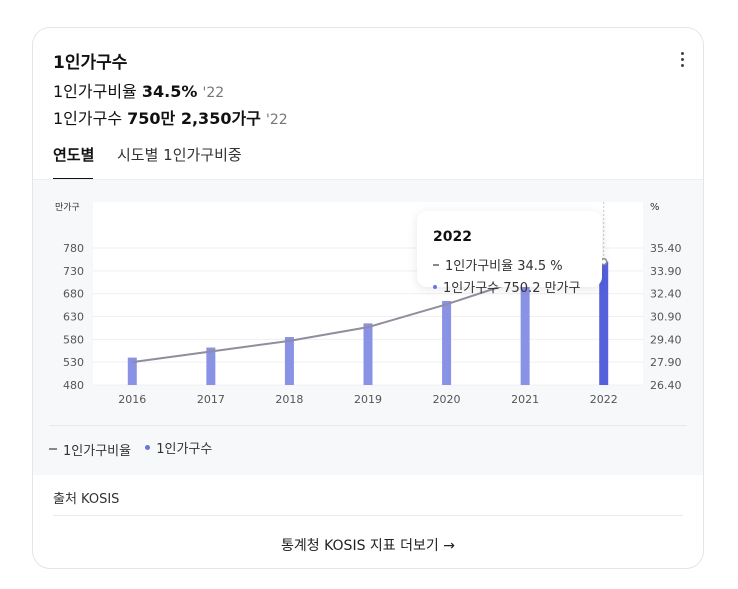 This screenshot has width=738, height=589. Describe the element at coordinates (179, 154) in the screenshot. I see `tab-by-region: 시도별 1인가구비중` at that location.